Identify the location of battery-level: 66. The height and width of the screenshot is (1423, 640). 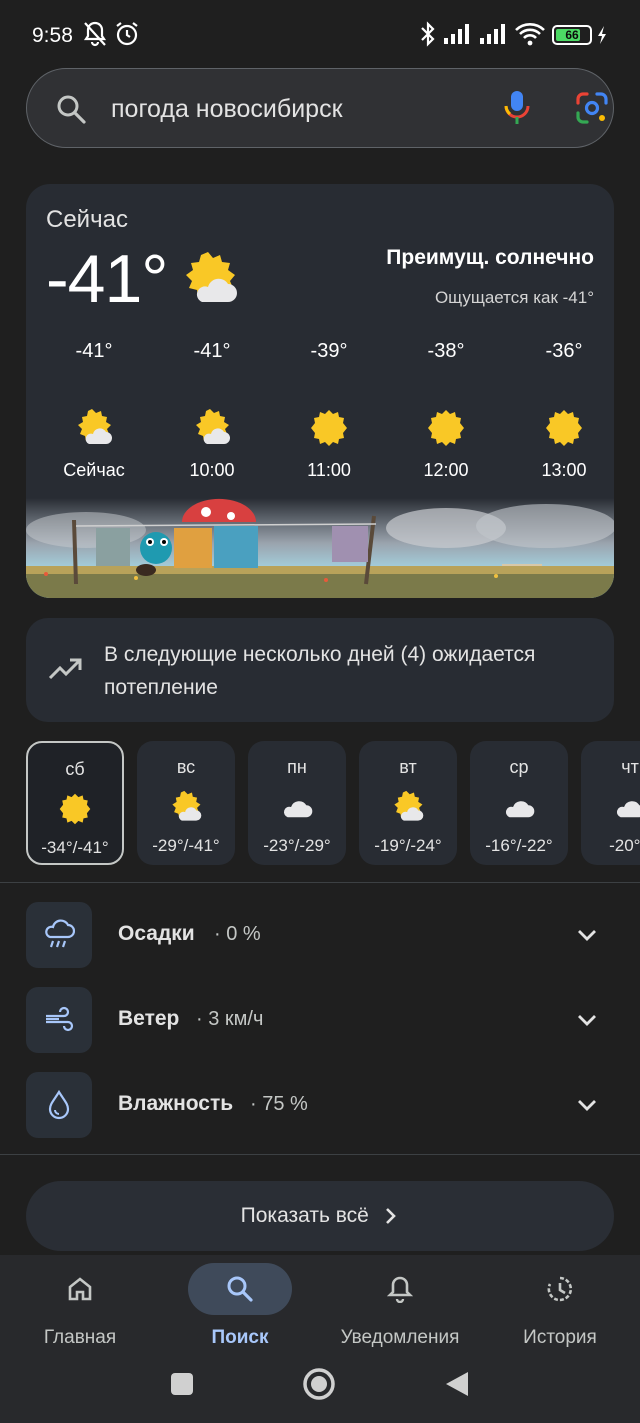
(572, 35).